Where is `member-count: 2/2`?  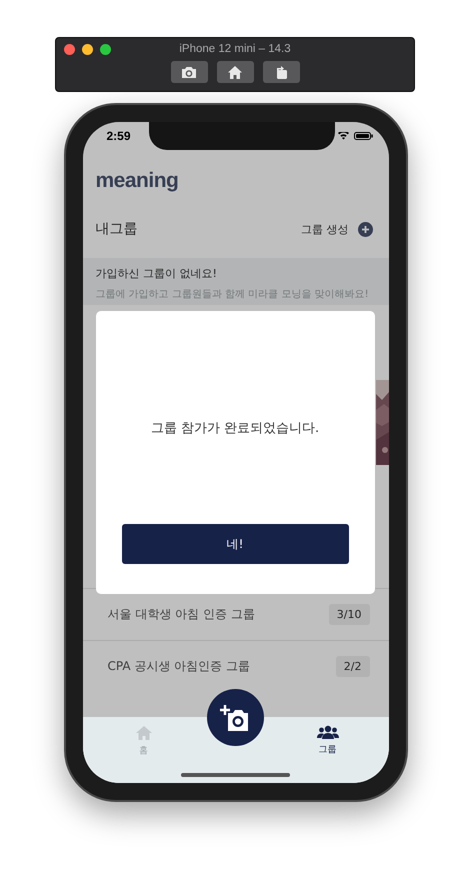 member-count: 2/2 is located at coordinates (353, 666).